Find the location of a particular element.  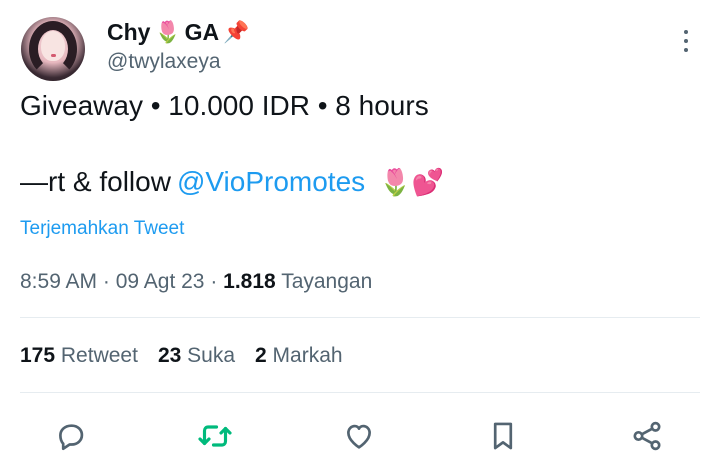

reply-button is located at coordinates (71, 436).